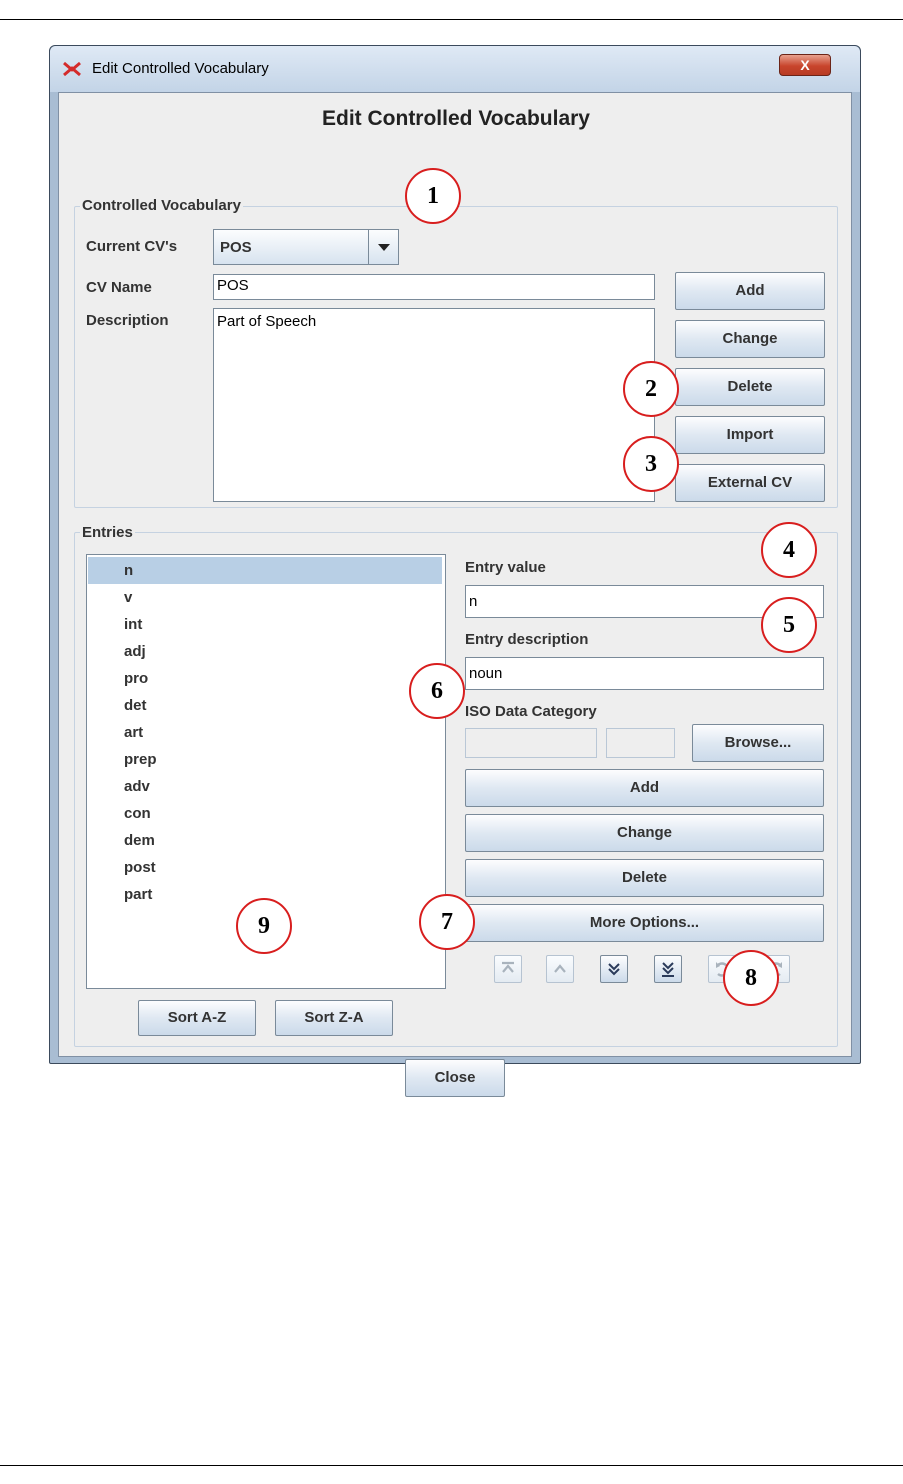 Image resolution: width=903 pixels, height=1484 pixels. I want to click on move-up-icon, so click(560, 968).